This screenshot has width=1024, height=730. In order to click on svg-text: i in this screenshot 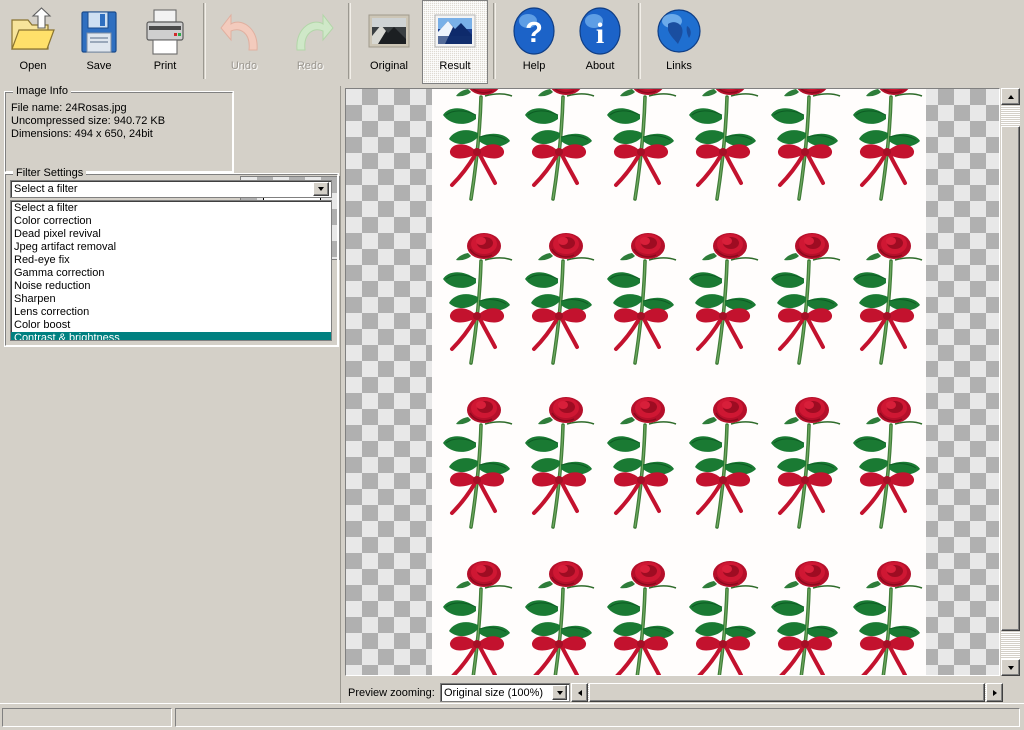, I will do `click(600, 33)`.